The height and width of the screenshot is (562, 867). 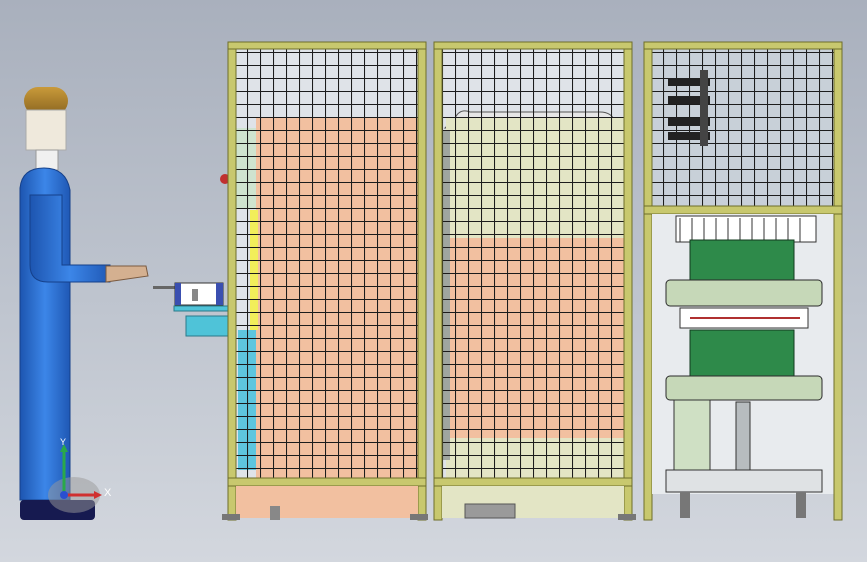 What do you see at coordinates (64, 495) in the screenshot?
I see `z-axis-dot-icon` at bounding box center [64, 495].